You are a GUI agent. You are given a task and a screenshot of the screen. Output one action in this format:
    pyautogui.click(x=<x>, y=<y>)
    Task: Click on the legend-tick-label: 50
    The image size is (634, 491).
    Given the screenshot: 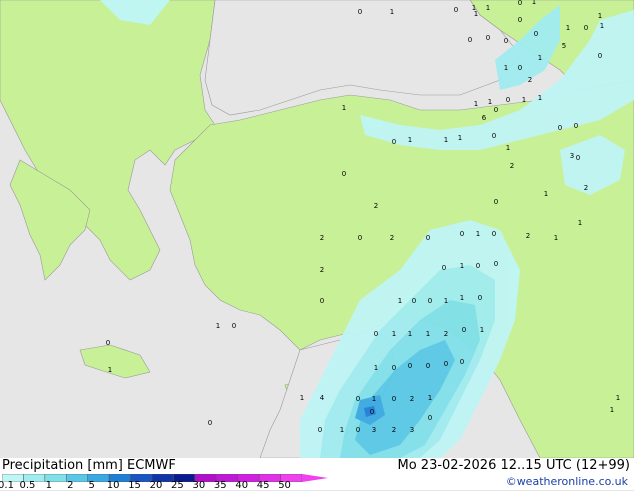 What is the action you would take?
    pyautogui.click(x=284, y=485)
    